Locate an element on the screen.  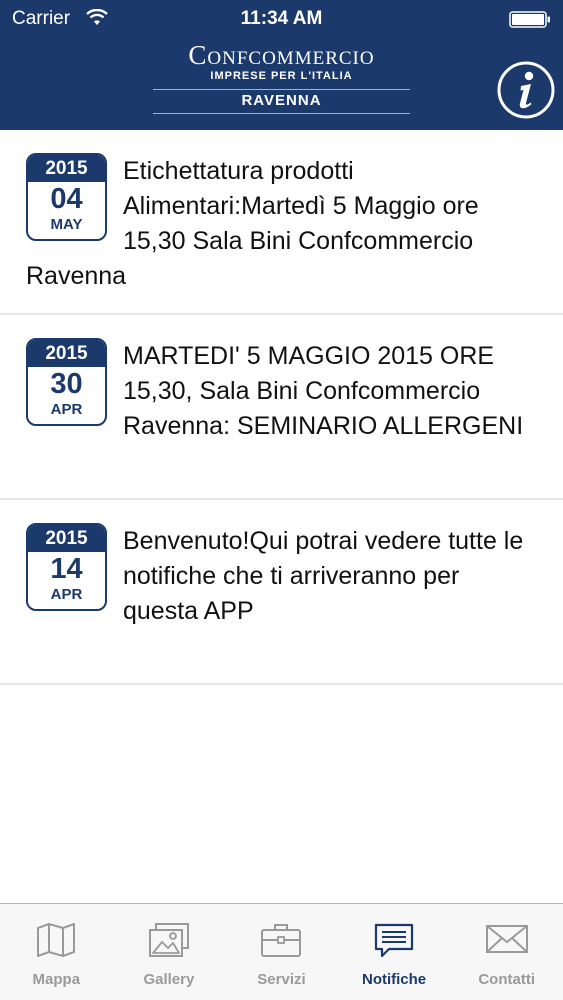
tab-gallery: Gallery is located at coordinates (169, 952).